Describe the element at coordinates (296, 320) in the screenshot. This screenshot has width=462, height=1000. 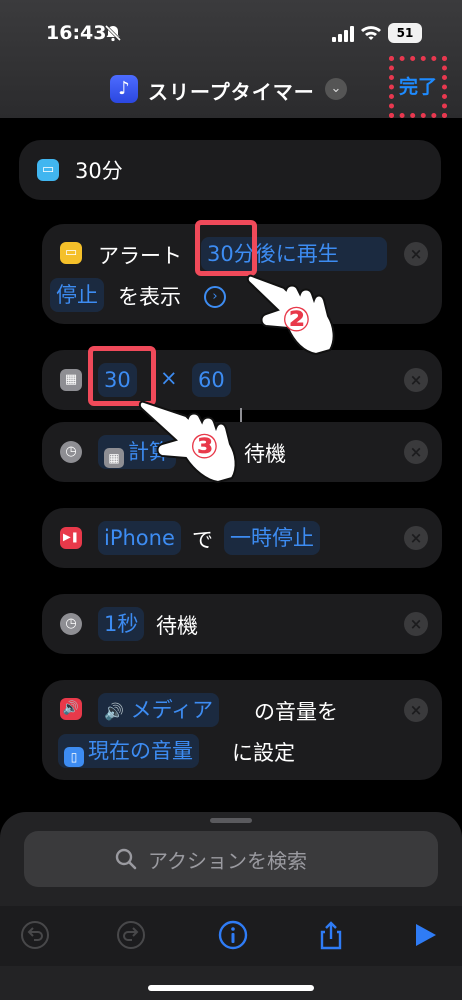
I see `step-2-label: ②` at that location.